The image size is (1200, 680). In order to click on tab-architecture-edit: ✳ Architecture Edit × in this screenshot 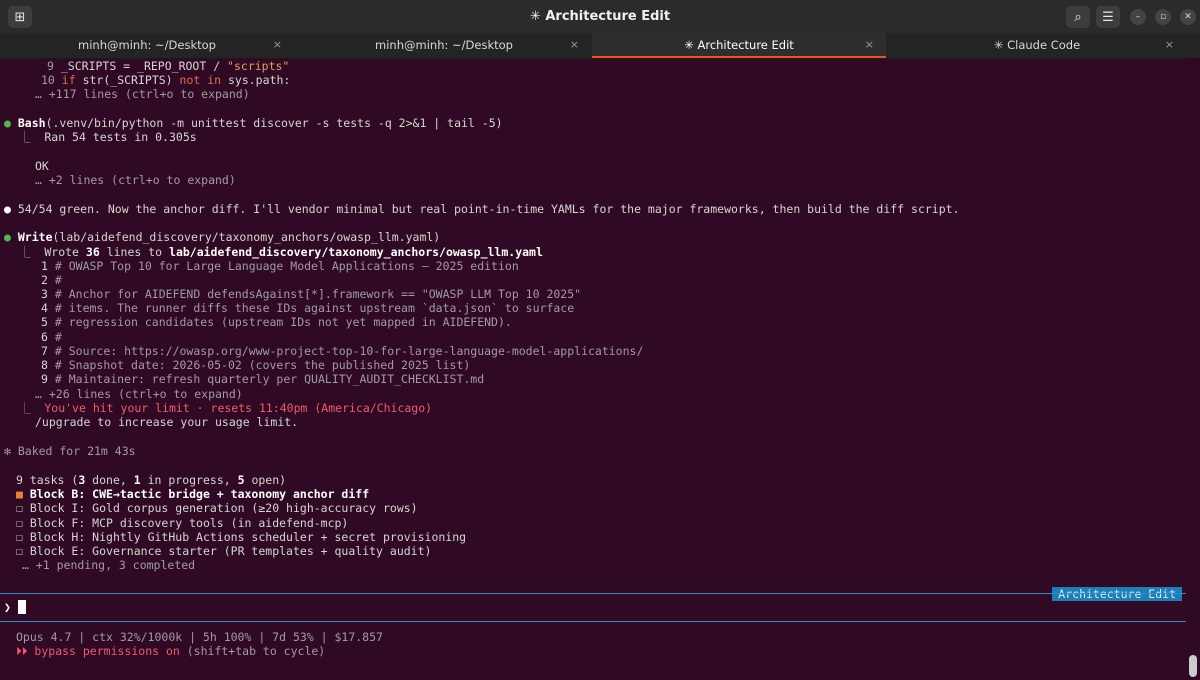, I will do `click(739, 45)`.